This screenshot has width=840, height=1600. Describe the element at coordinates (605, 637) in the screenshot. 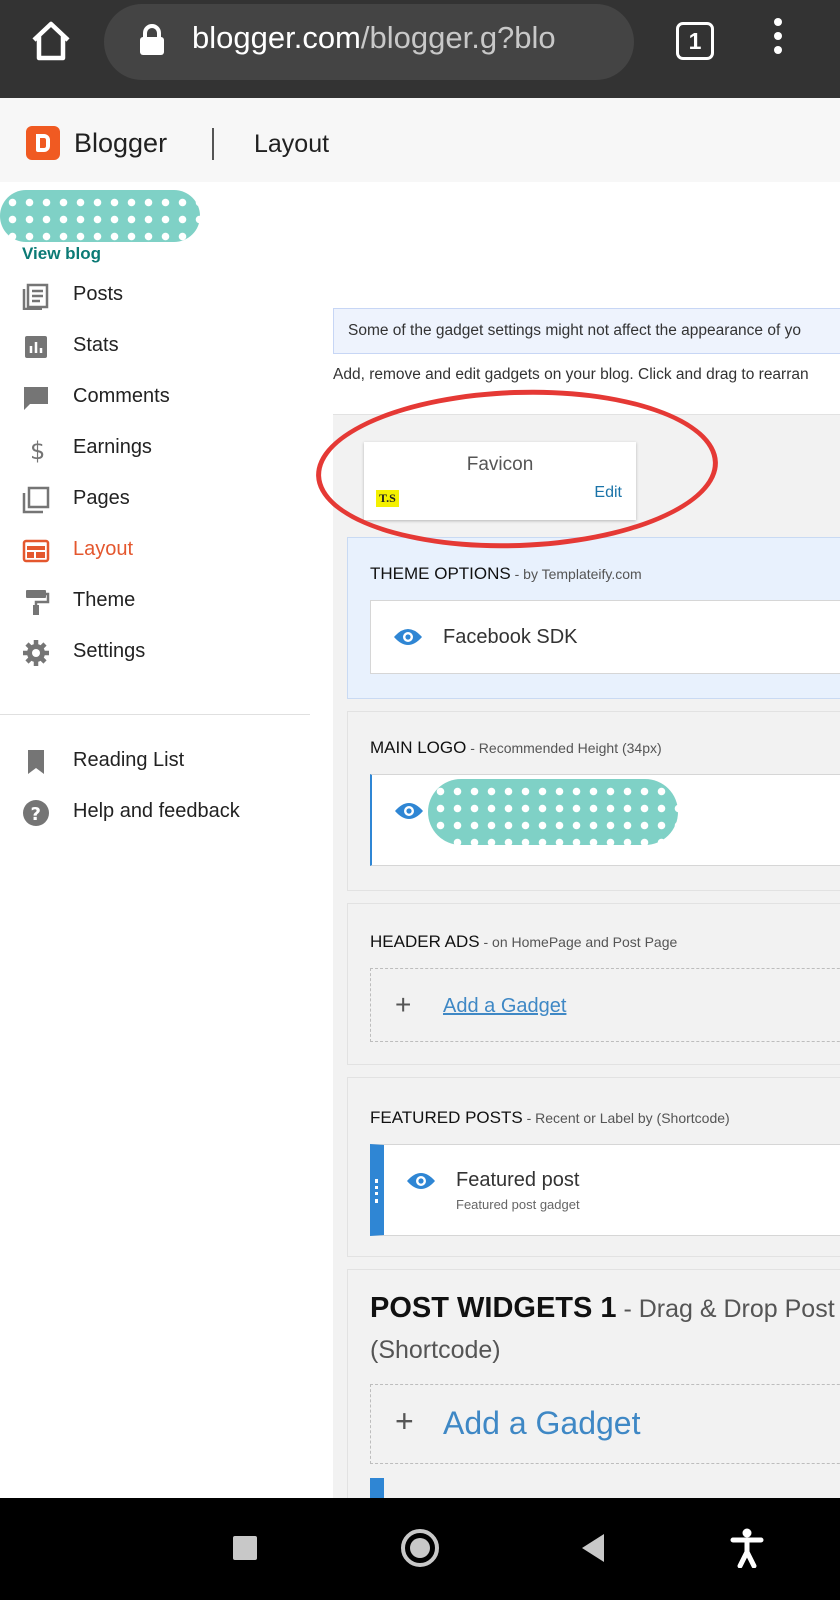

I see `gadget-facebook-sdk: Facebook SDK` at that location.